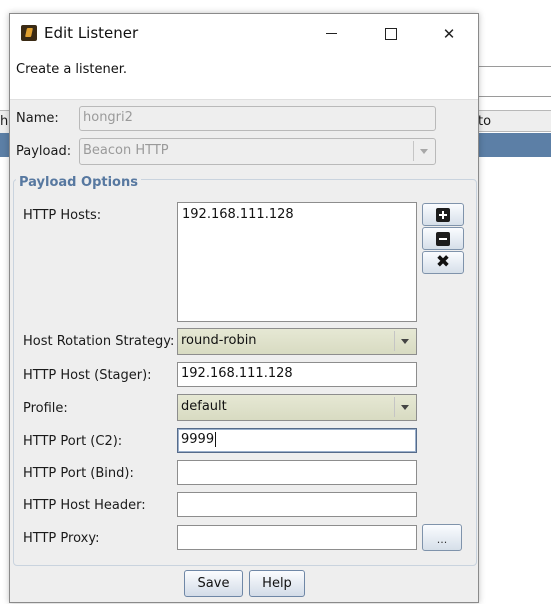 The width and height of the screenshot is (551, 604). I want to click on dialog-title: Edit Listener, so click(91, 33).